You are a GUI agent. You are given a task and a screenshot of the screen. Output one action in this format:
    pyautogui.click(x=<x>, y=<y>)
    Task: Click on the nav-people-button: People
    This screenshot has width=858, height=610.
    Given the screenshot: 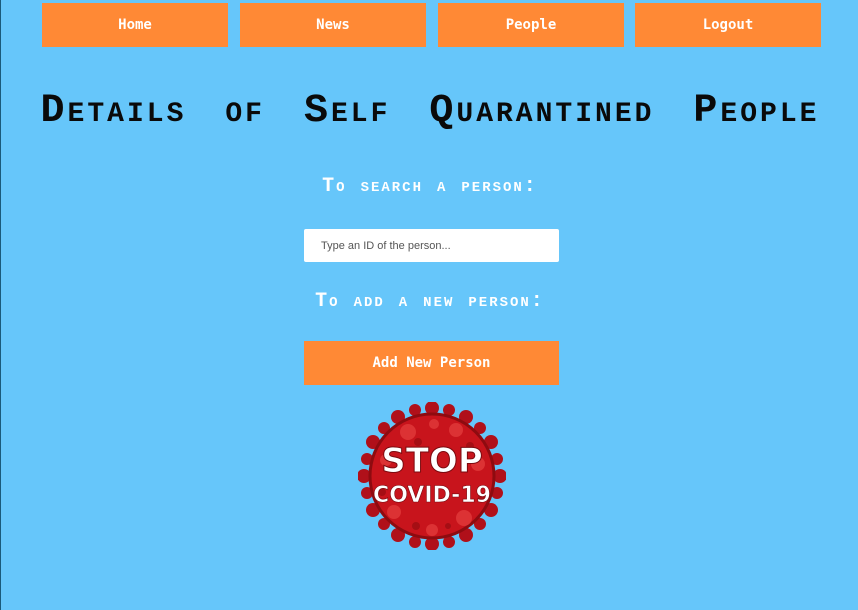 What is the action you would take?
    pyautogui.click(x=531, y=25)
    